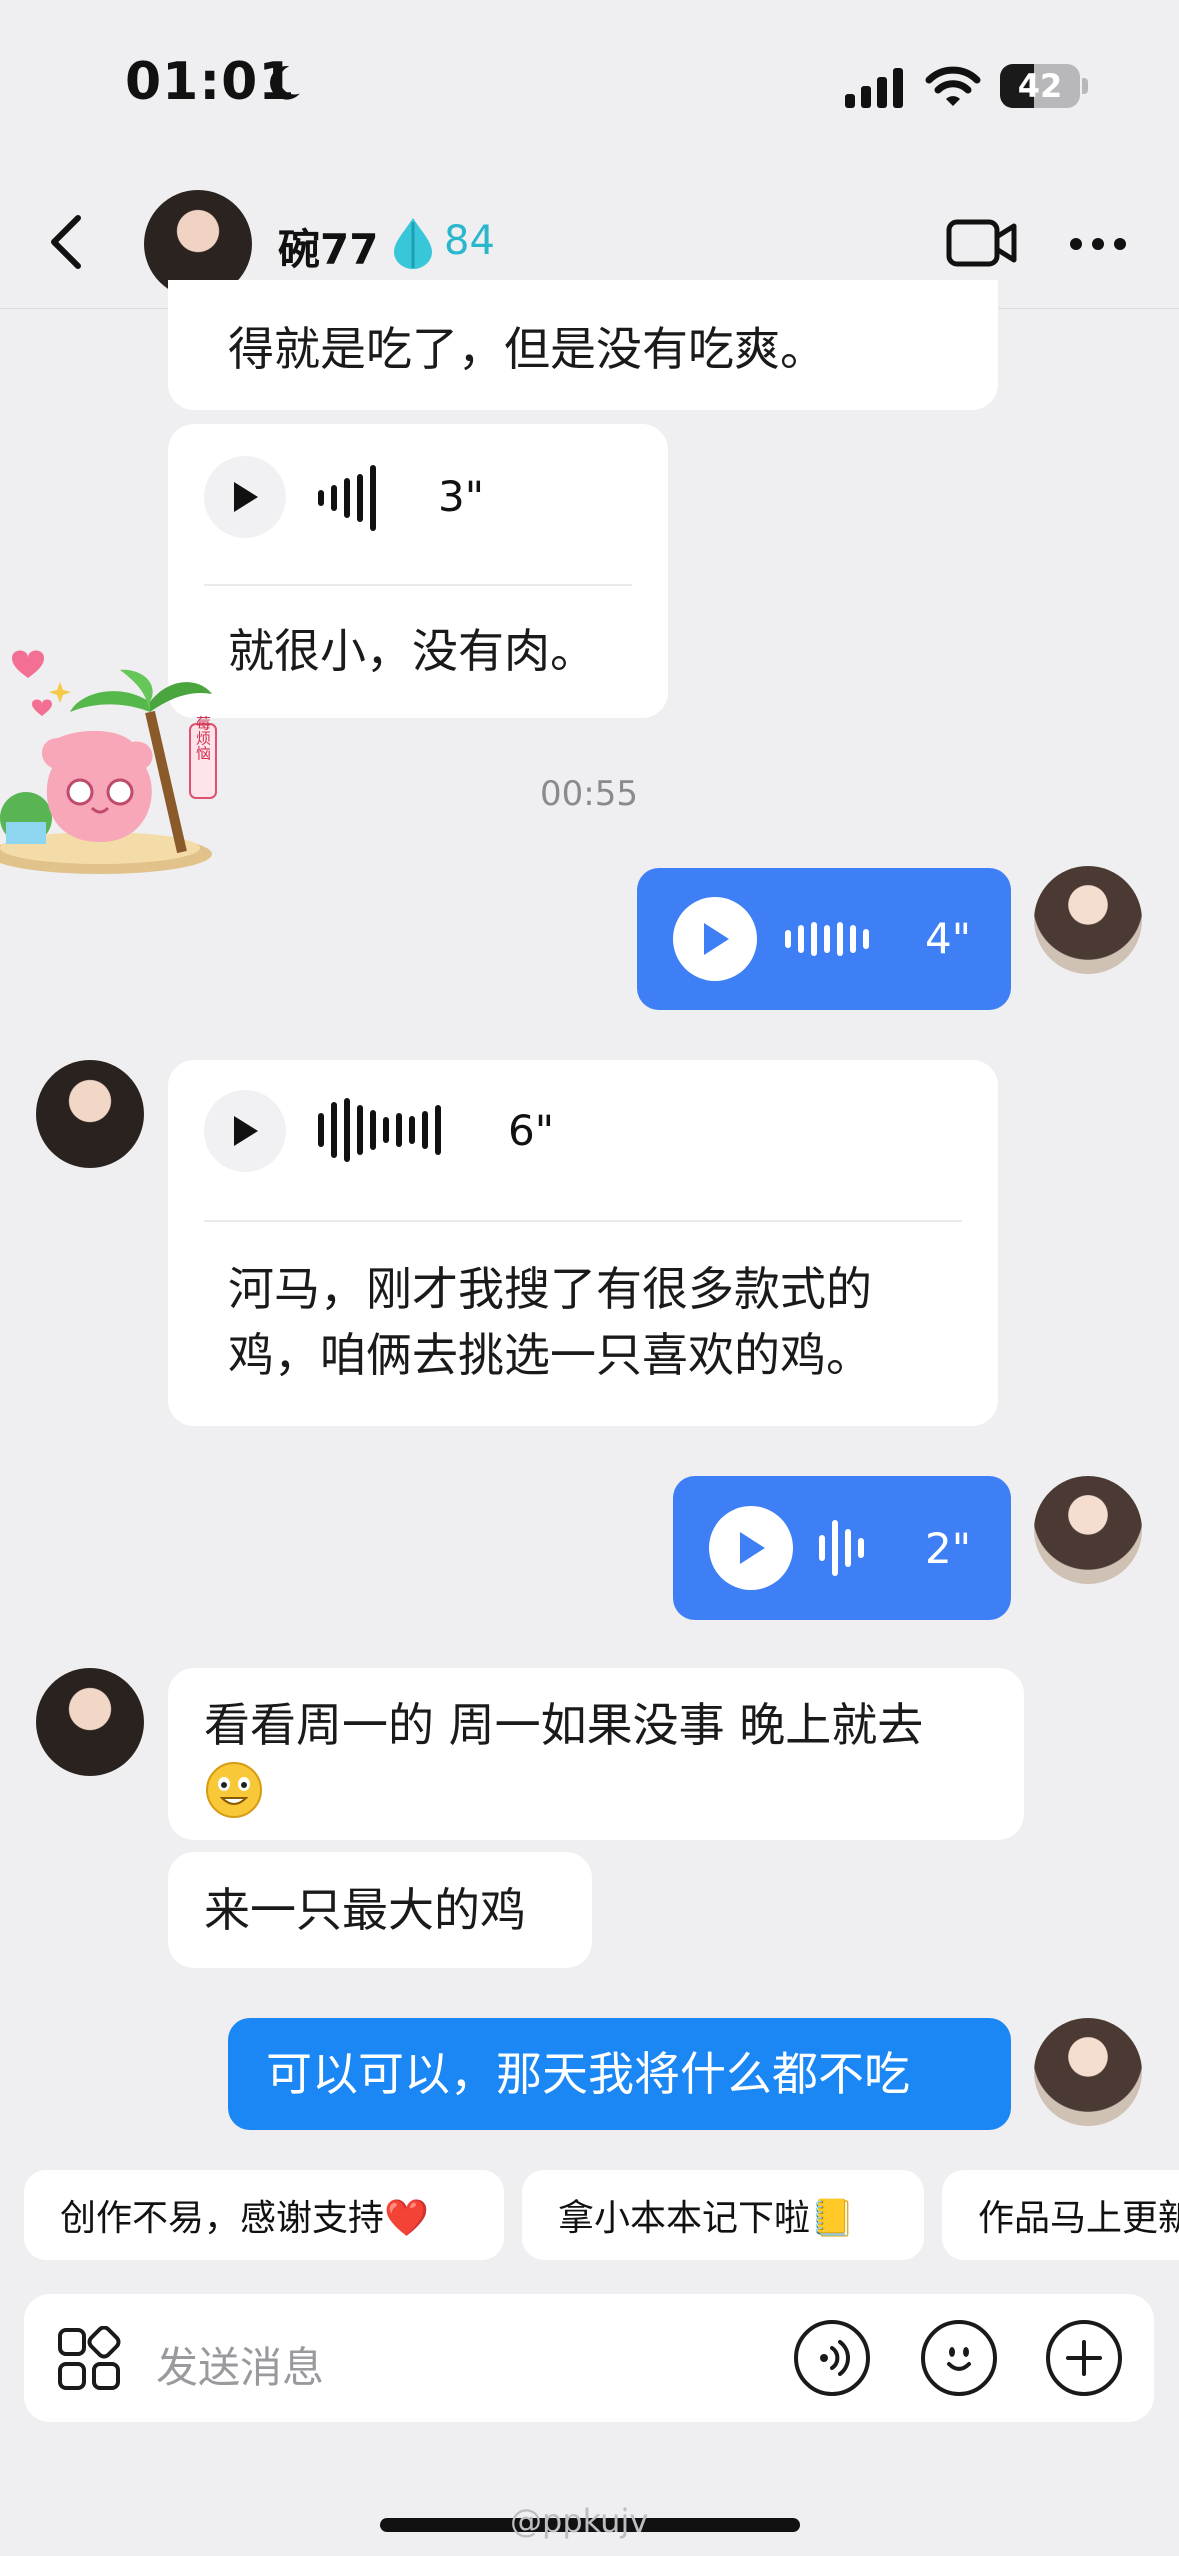  I want to click on incoming-voice-bubble: 3" 就很小，没有肉。, so click(418, 571).